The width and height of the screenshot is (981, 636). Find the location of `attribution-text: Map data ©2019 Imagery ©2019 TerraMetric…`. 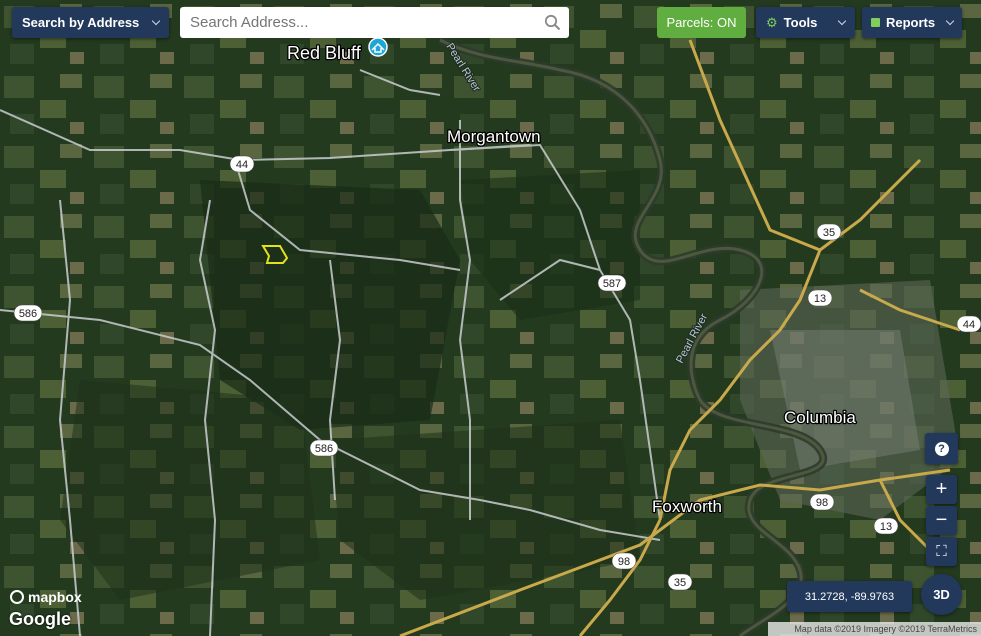

attribution-text: Map data ©2019 Imagery ©2019 TerraMetric… is located at coordinates (885, 629).